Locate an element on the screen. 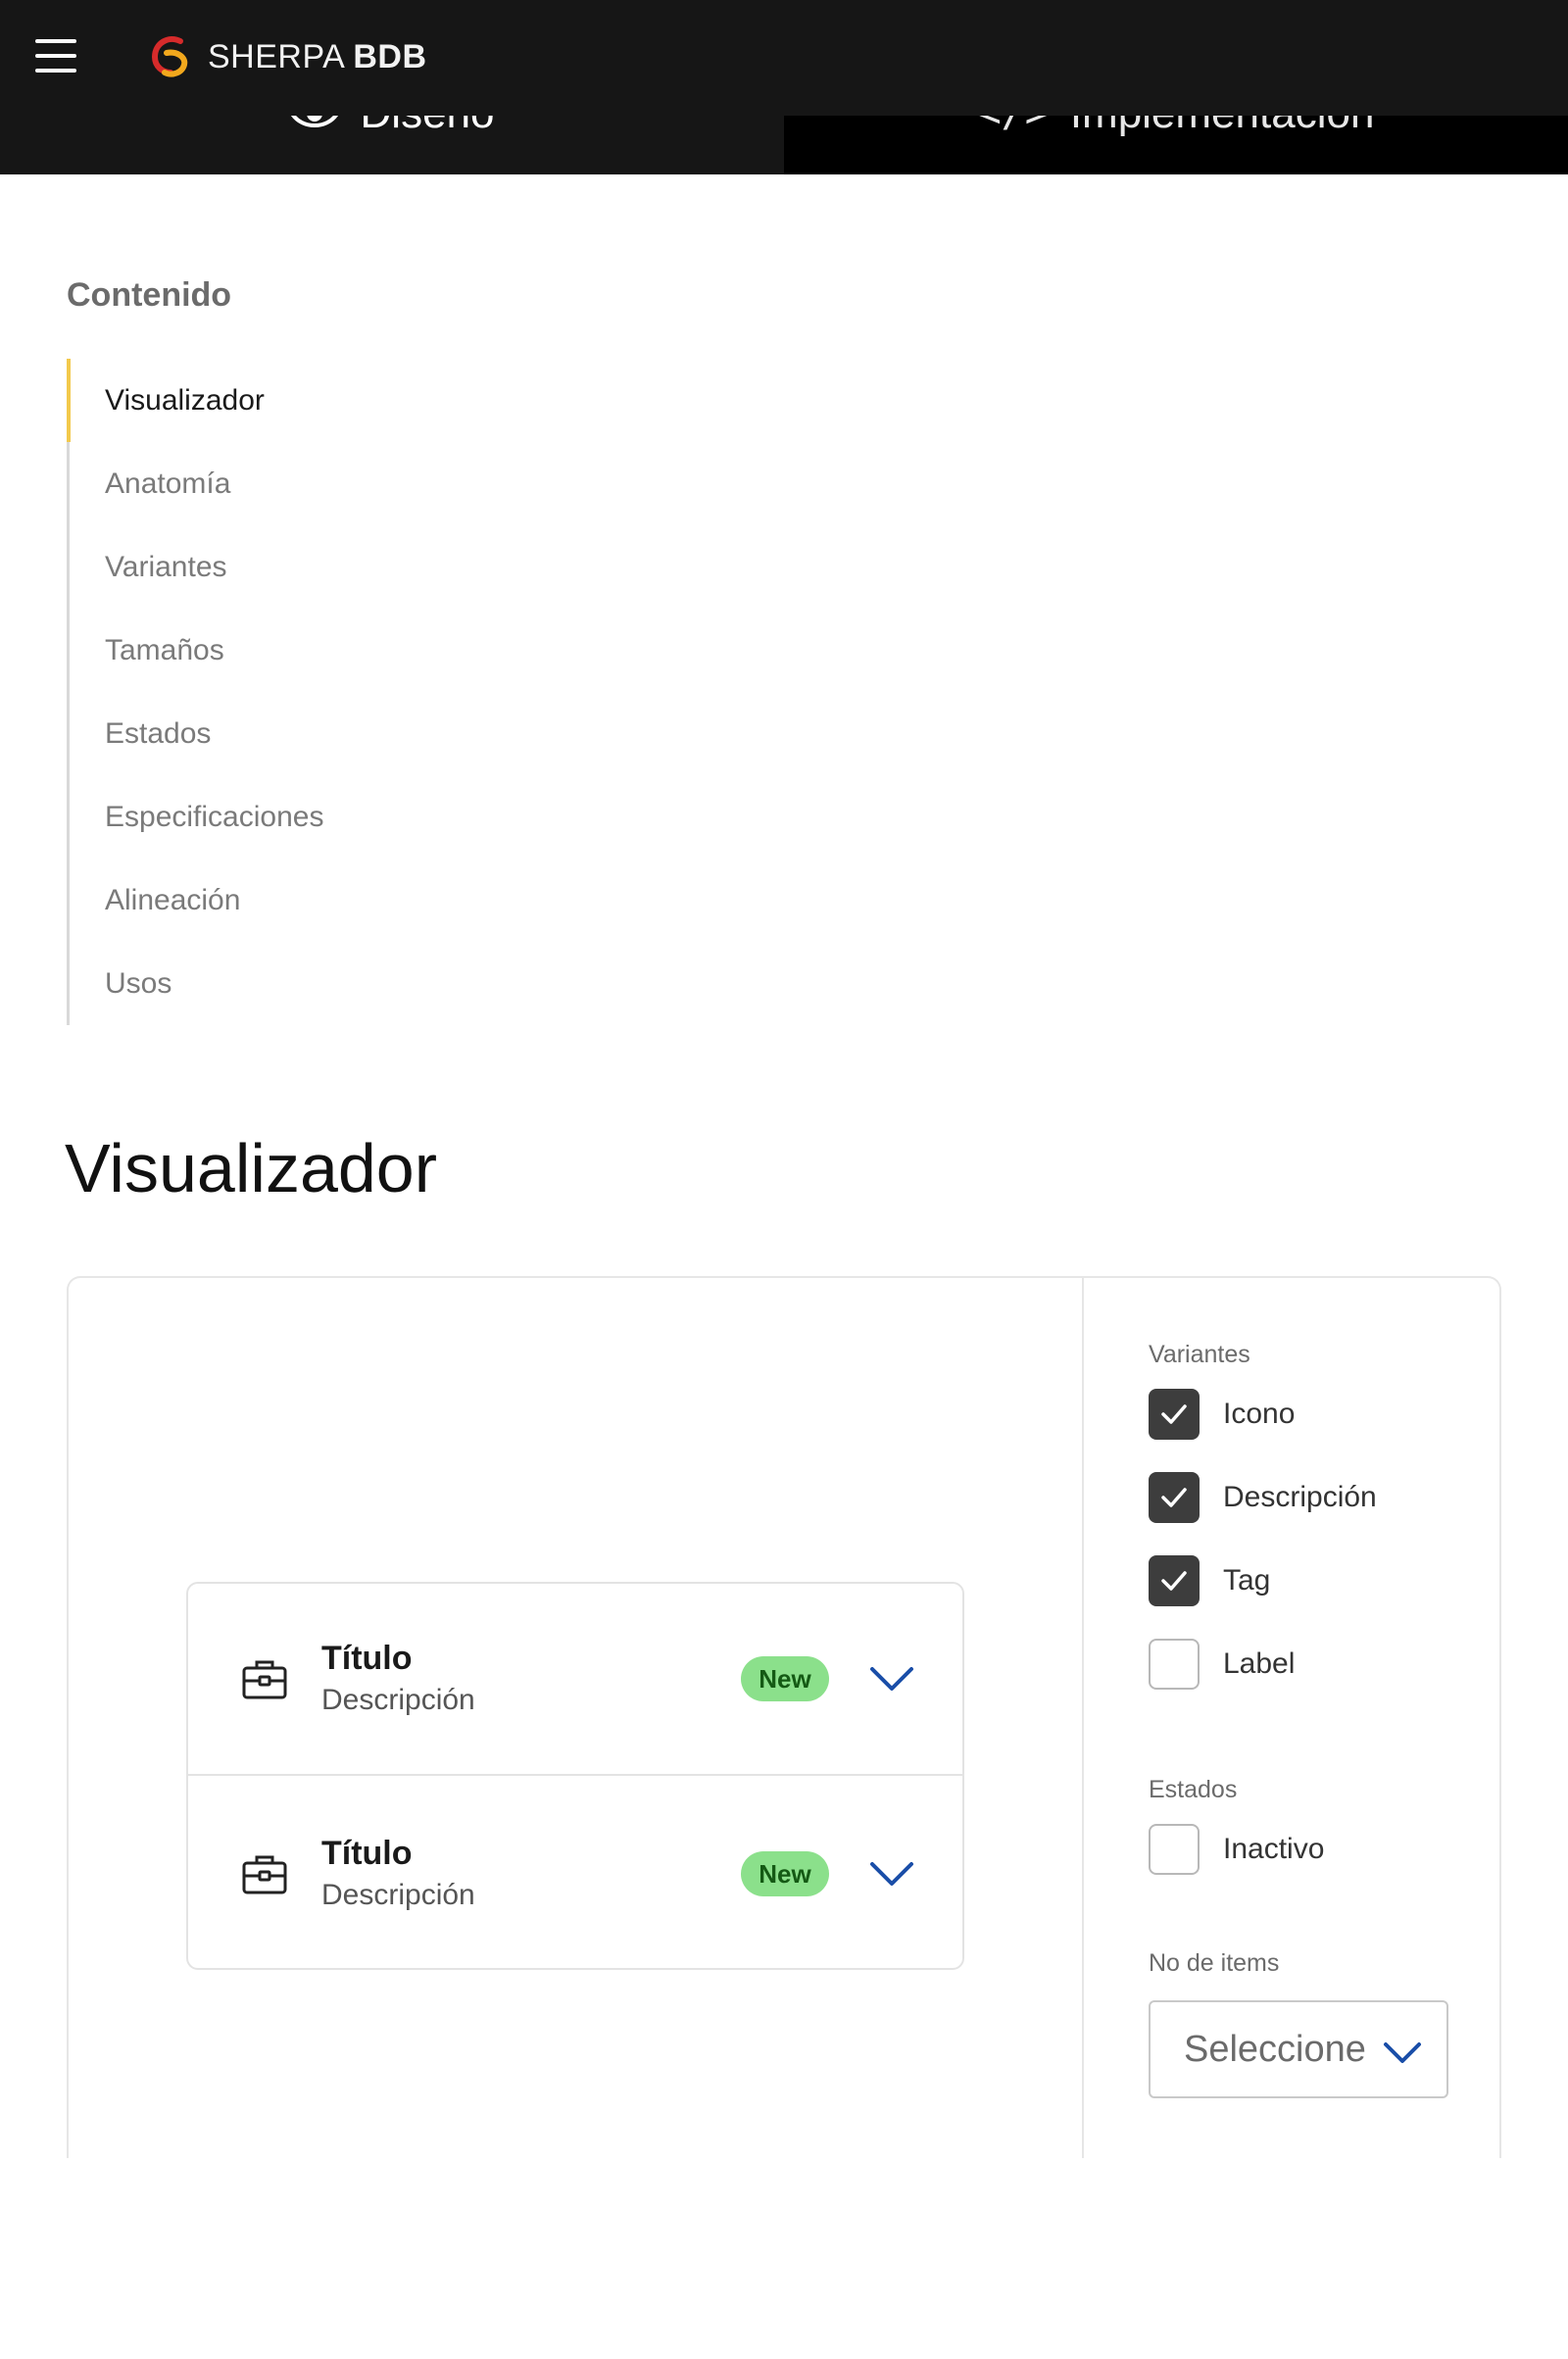 The image size is (1568, 2359). checkbox-label: Icono is located at coordinates (1259, 1413).